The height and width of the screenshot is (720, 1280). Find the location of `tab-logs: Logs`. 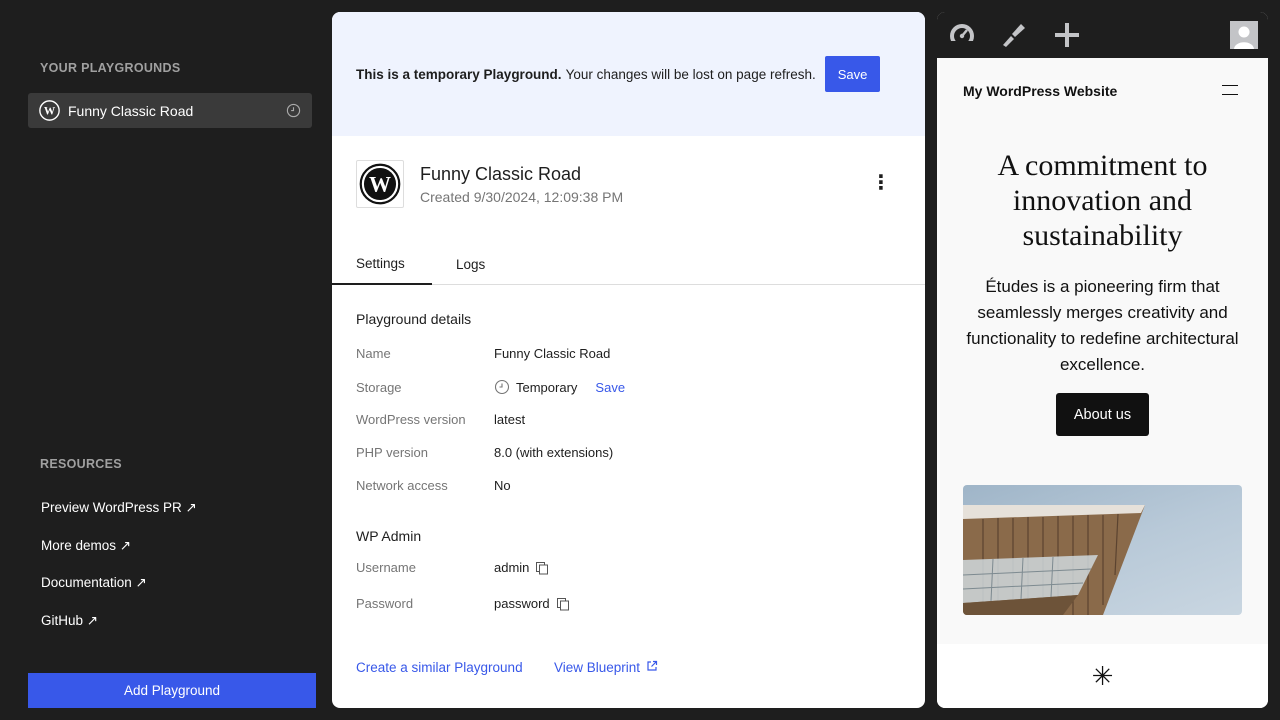

tab-logs: Logs is located at coordinates (470, 264).